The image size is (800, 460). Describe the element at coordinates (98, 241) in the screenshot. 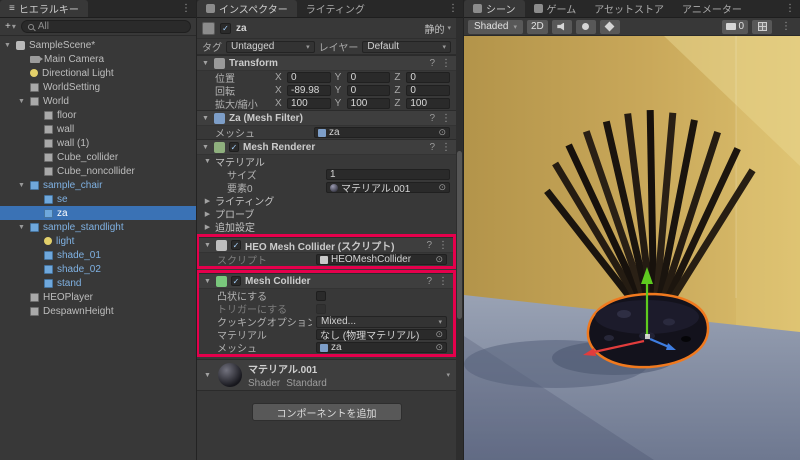

I see `hierarchy-item-light: light` at that location.